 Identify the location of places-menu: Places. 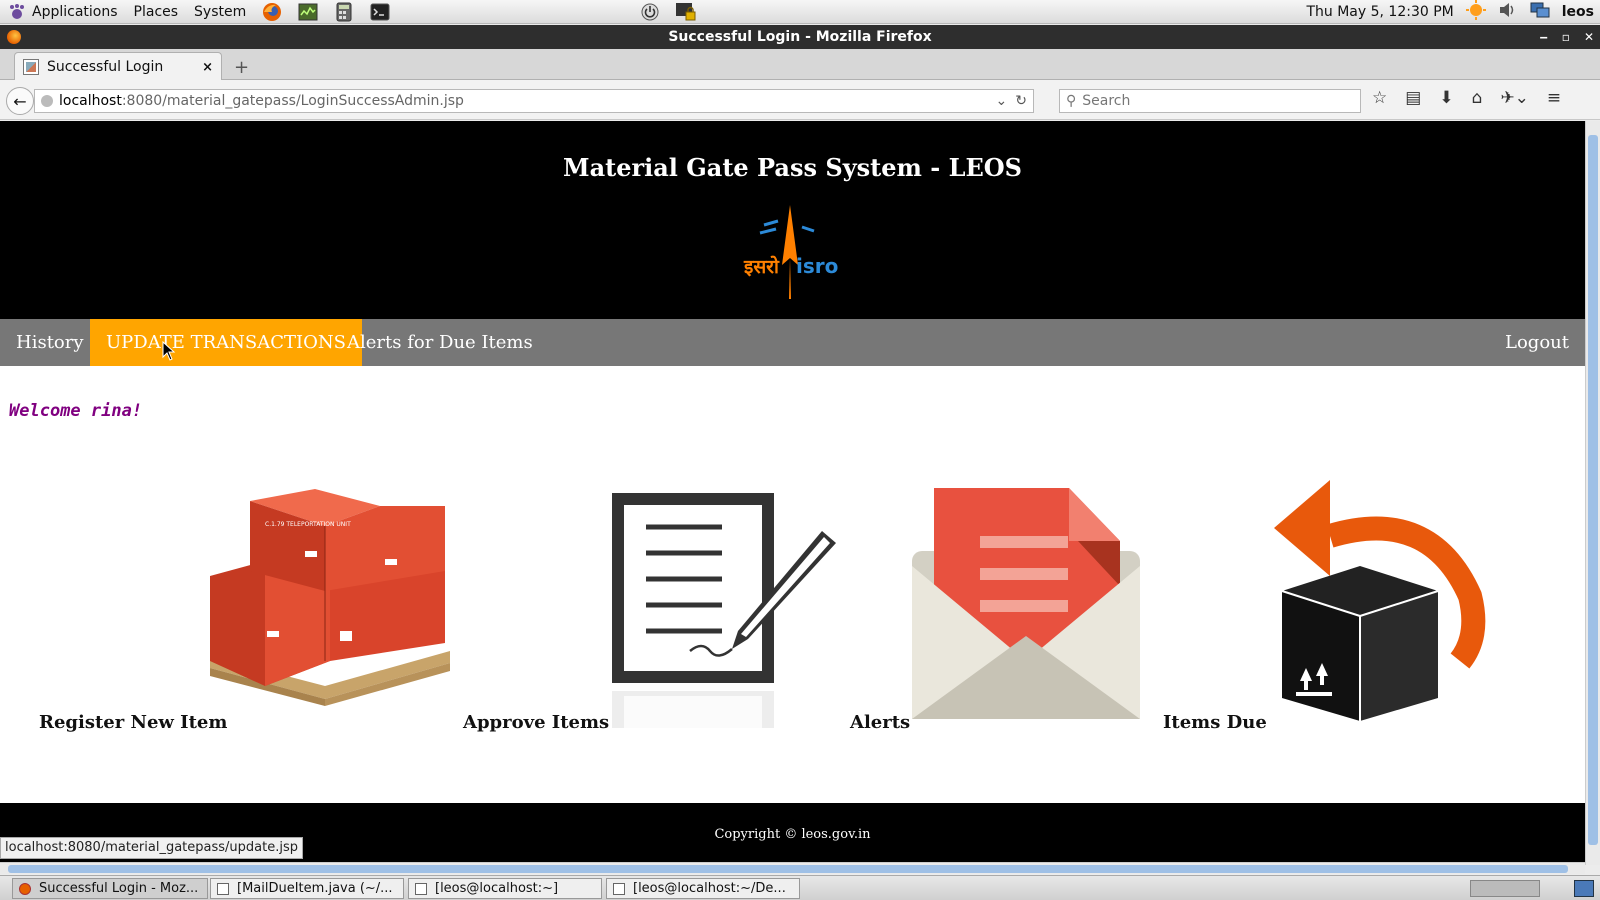
(156, 12).